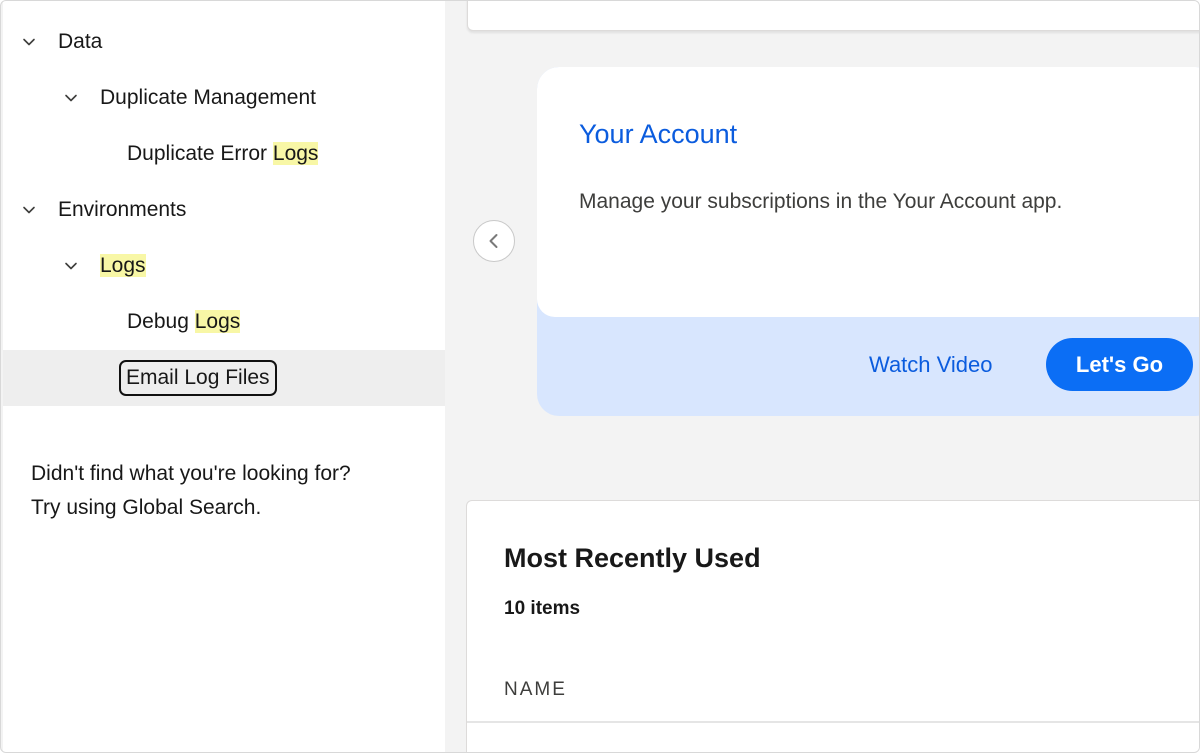 The width and height of the screenshot is (1200, 753). I want to click on tree-item: Debug Logs, so click(224, 322).